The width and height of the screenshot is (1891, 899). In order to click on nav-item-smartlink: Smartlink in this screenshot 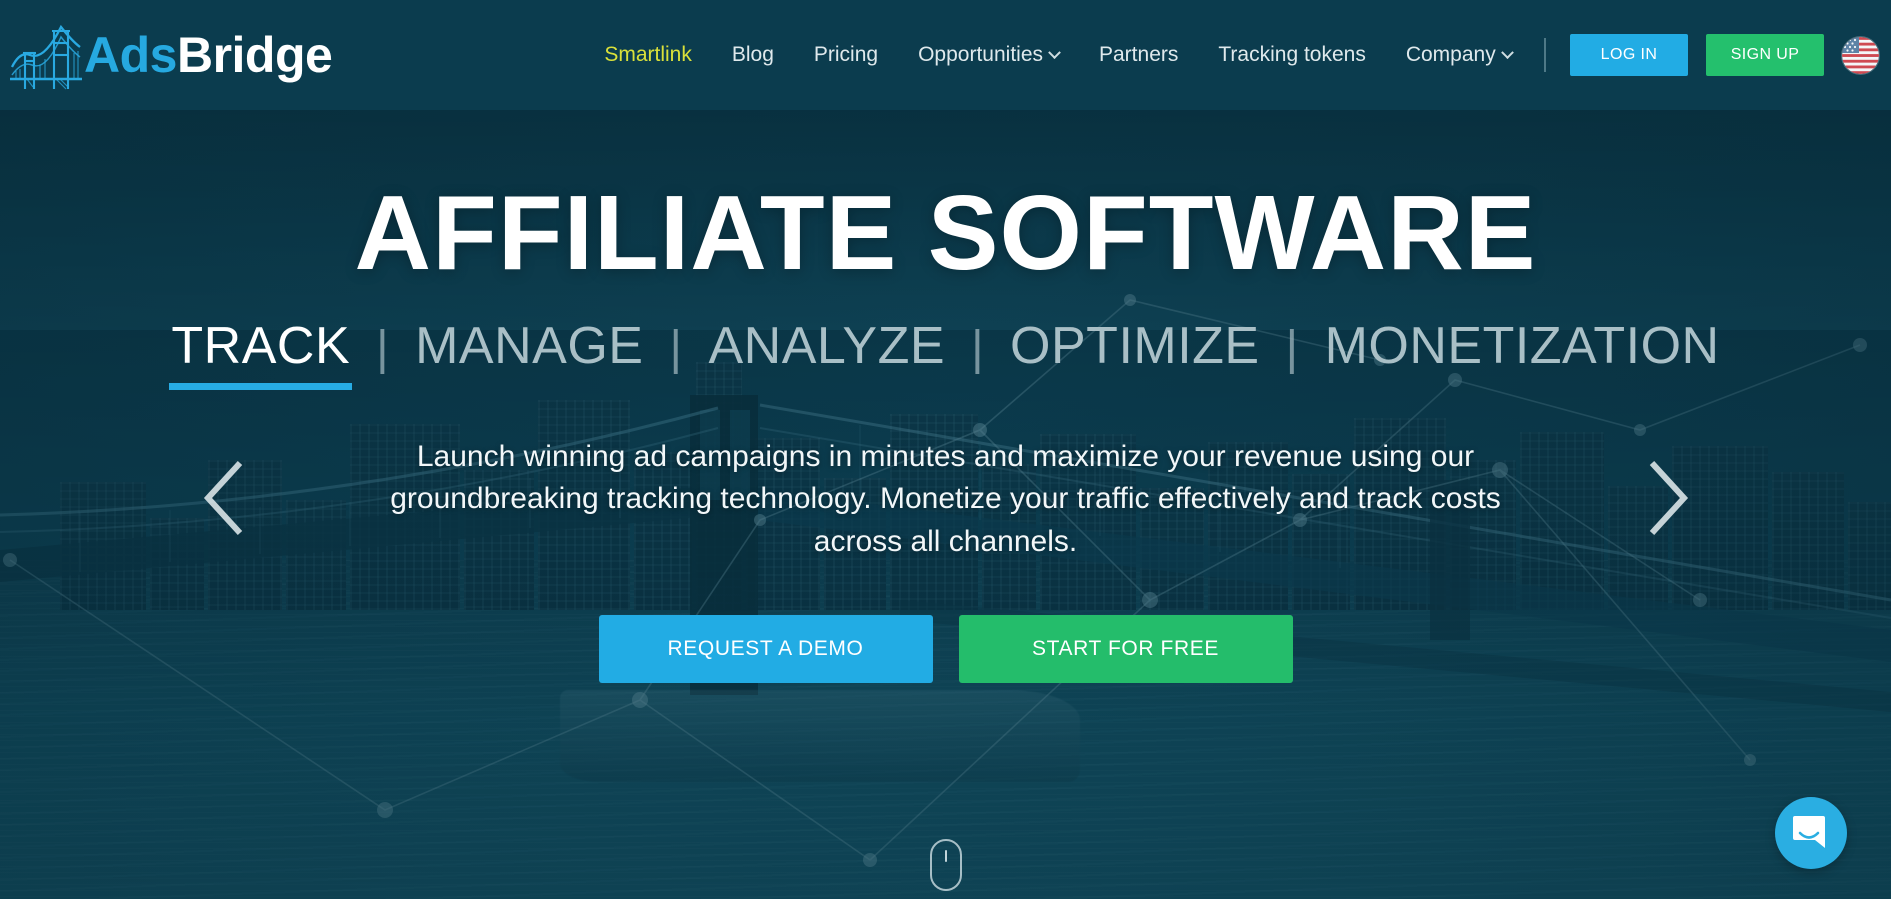, I will do `click(648, 55)`.